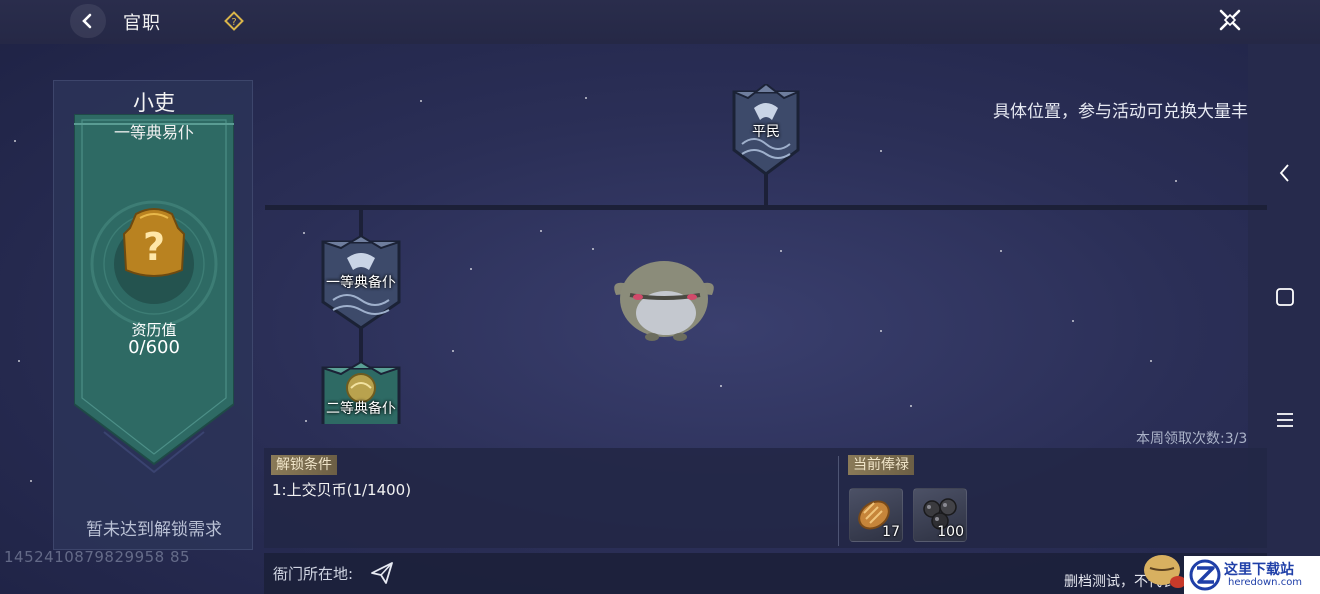 The width and height of the screenshot is (1320, 594). I want to click on rank-info-panel: 解锁条件 1:上交贝币(1/1400) 当前俸禄 17 100, so click(765, 498).